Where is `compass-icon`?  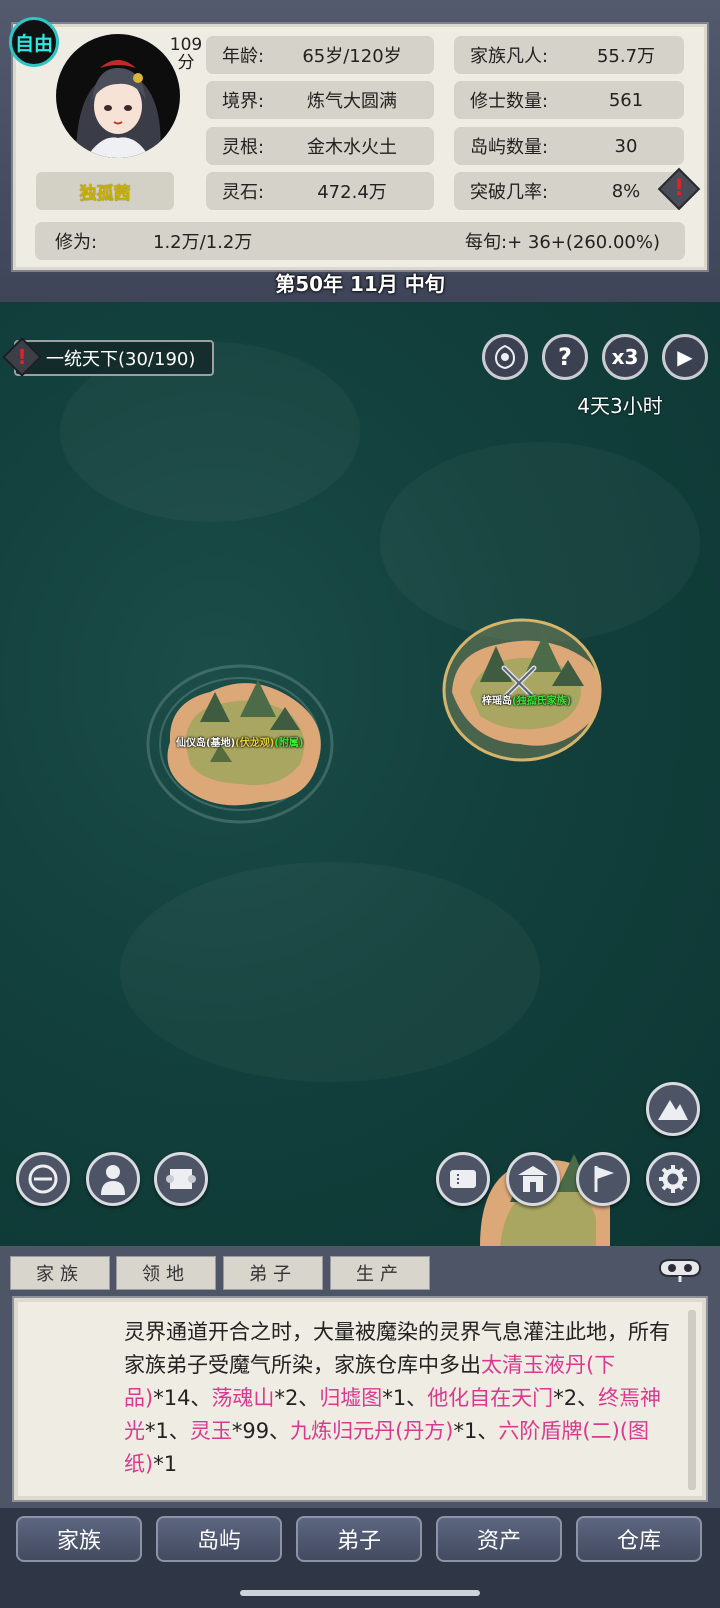 compass-icon is located at coordinates (43, 1179).